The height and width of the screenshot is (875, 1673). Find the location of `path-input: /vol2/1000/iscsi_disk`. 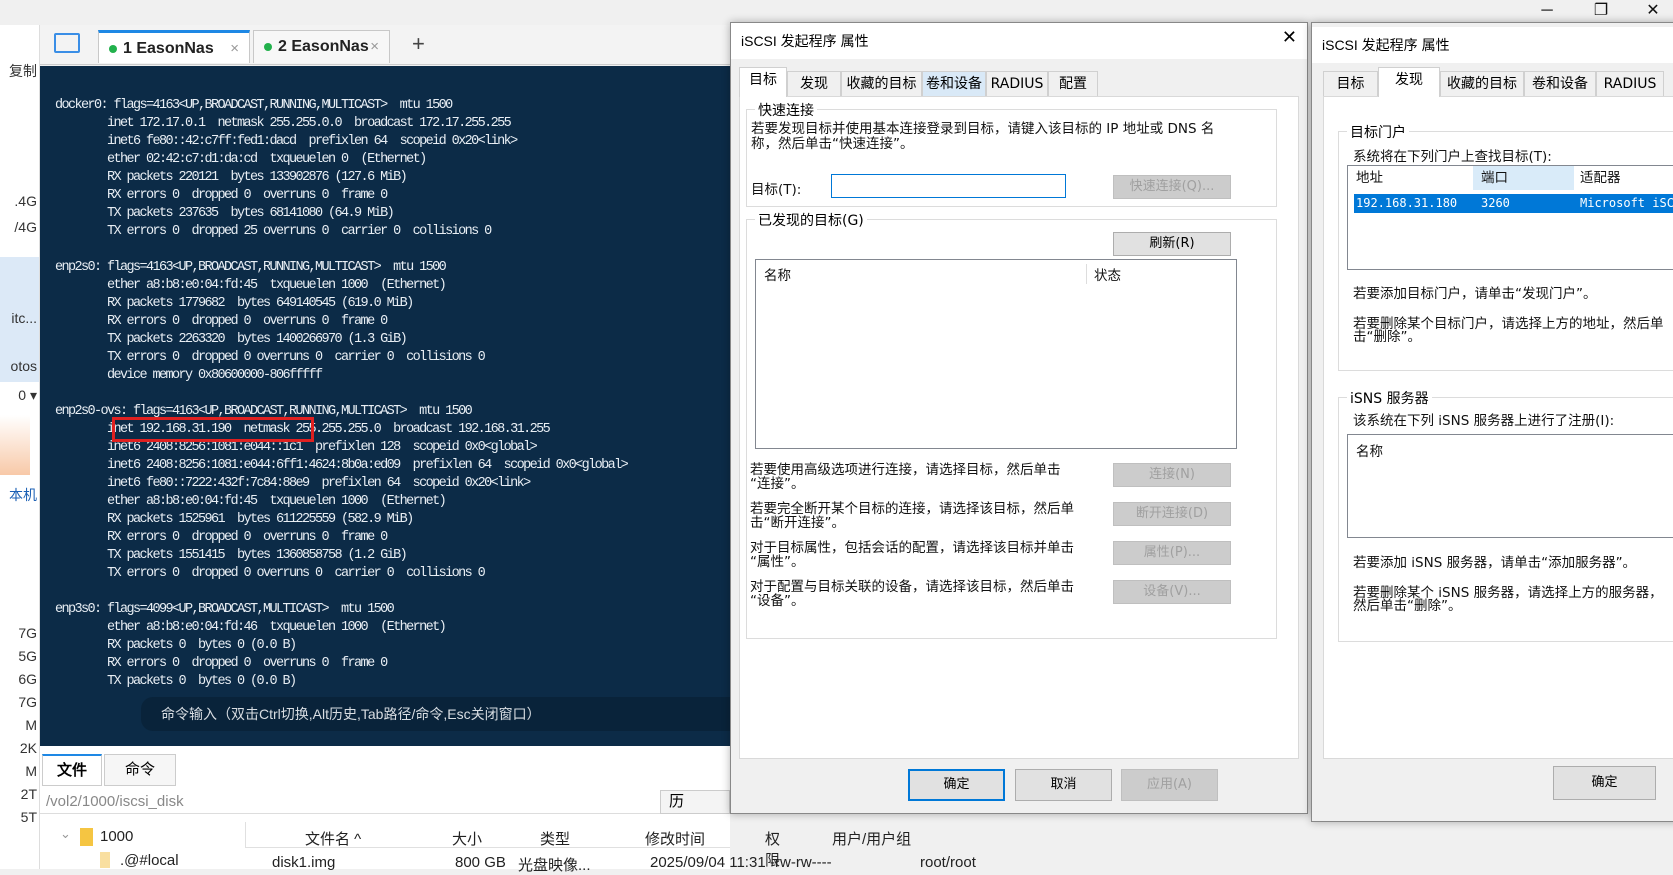

path-input: /vol2/1000/iscsi_disk is located at coordinates (385, 802).